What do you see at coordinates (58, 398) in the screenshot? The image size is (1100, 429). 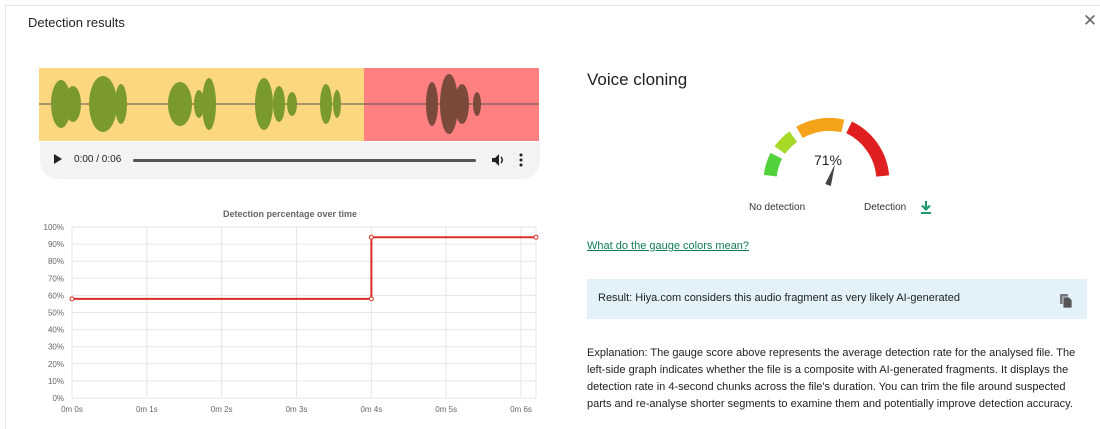 I see `y-tick-label: 0%` at bounding box center [58, 398].